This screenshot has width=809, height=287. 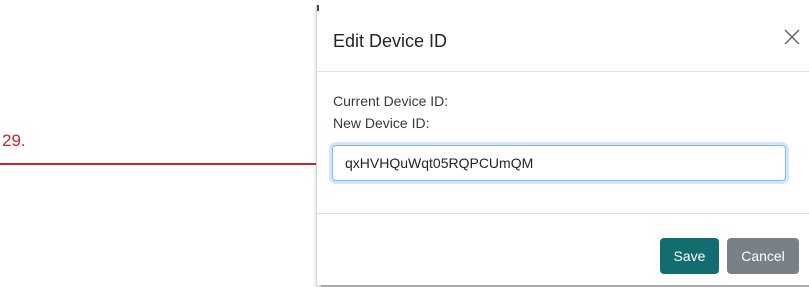 I want to click on new-device-id-input, so click(x=559, y=163).